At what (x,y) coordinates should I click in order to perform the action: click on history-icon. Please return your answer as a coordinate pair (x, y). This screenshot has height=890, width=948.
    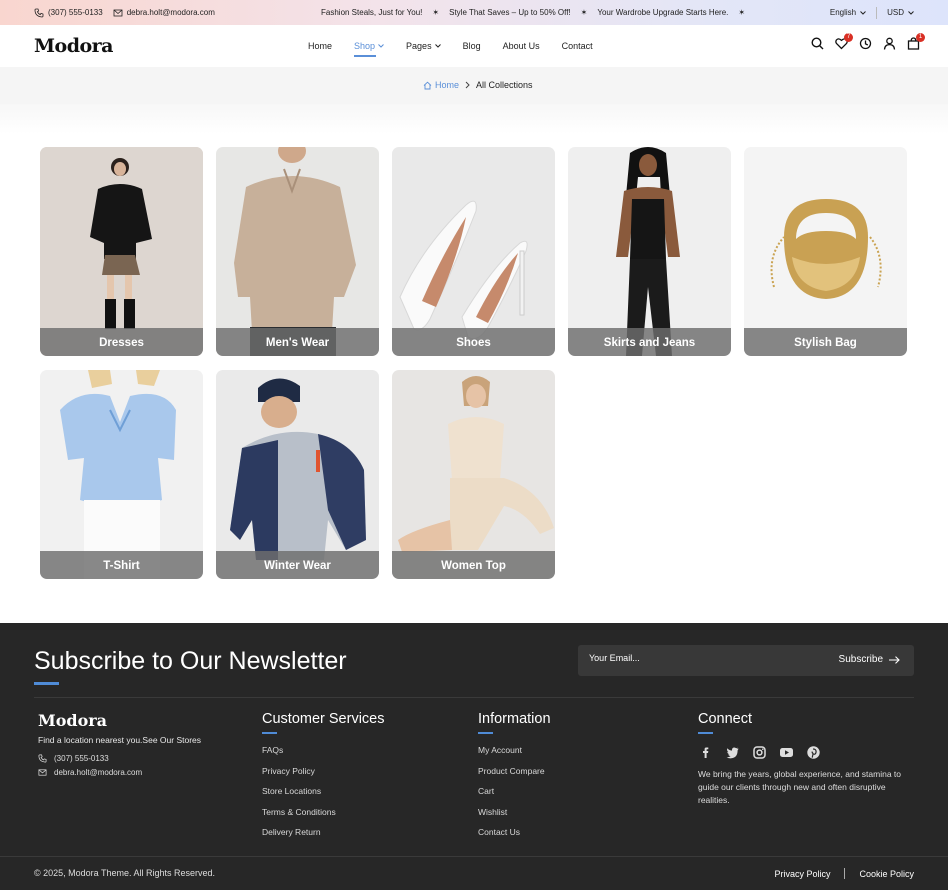
    Looking at the image, I should click on (865, 43).